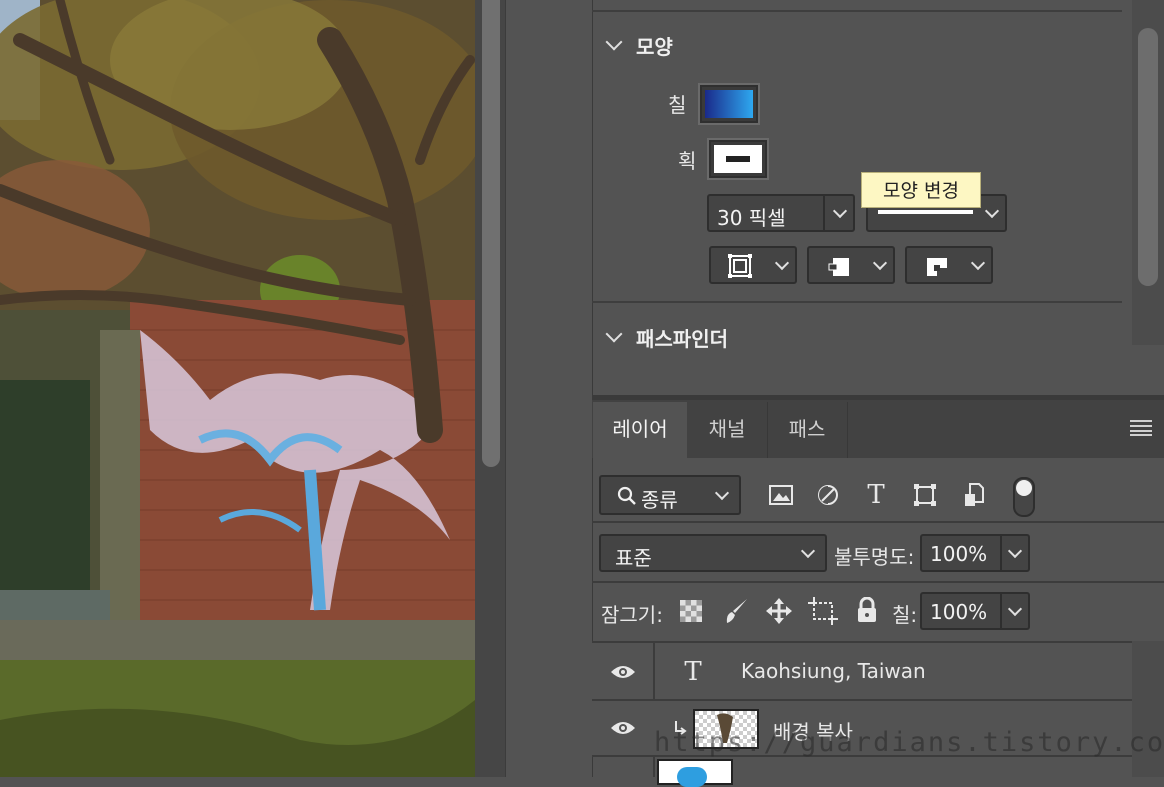 Image resolution: width=1164 pixels, height=787 pixels. I want to click on stroke-corner-dropdown, so click(949, 265).